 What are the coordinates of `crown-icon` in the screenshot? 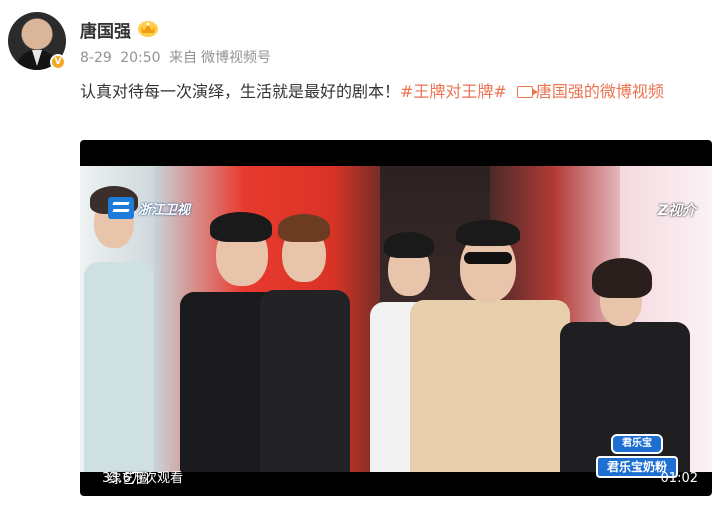 It's located at (148, 29).